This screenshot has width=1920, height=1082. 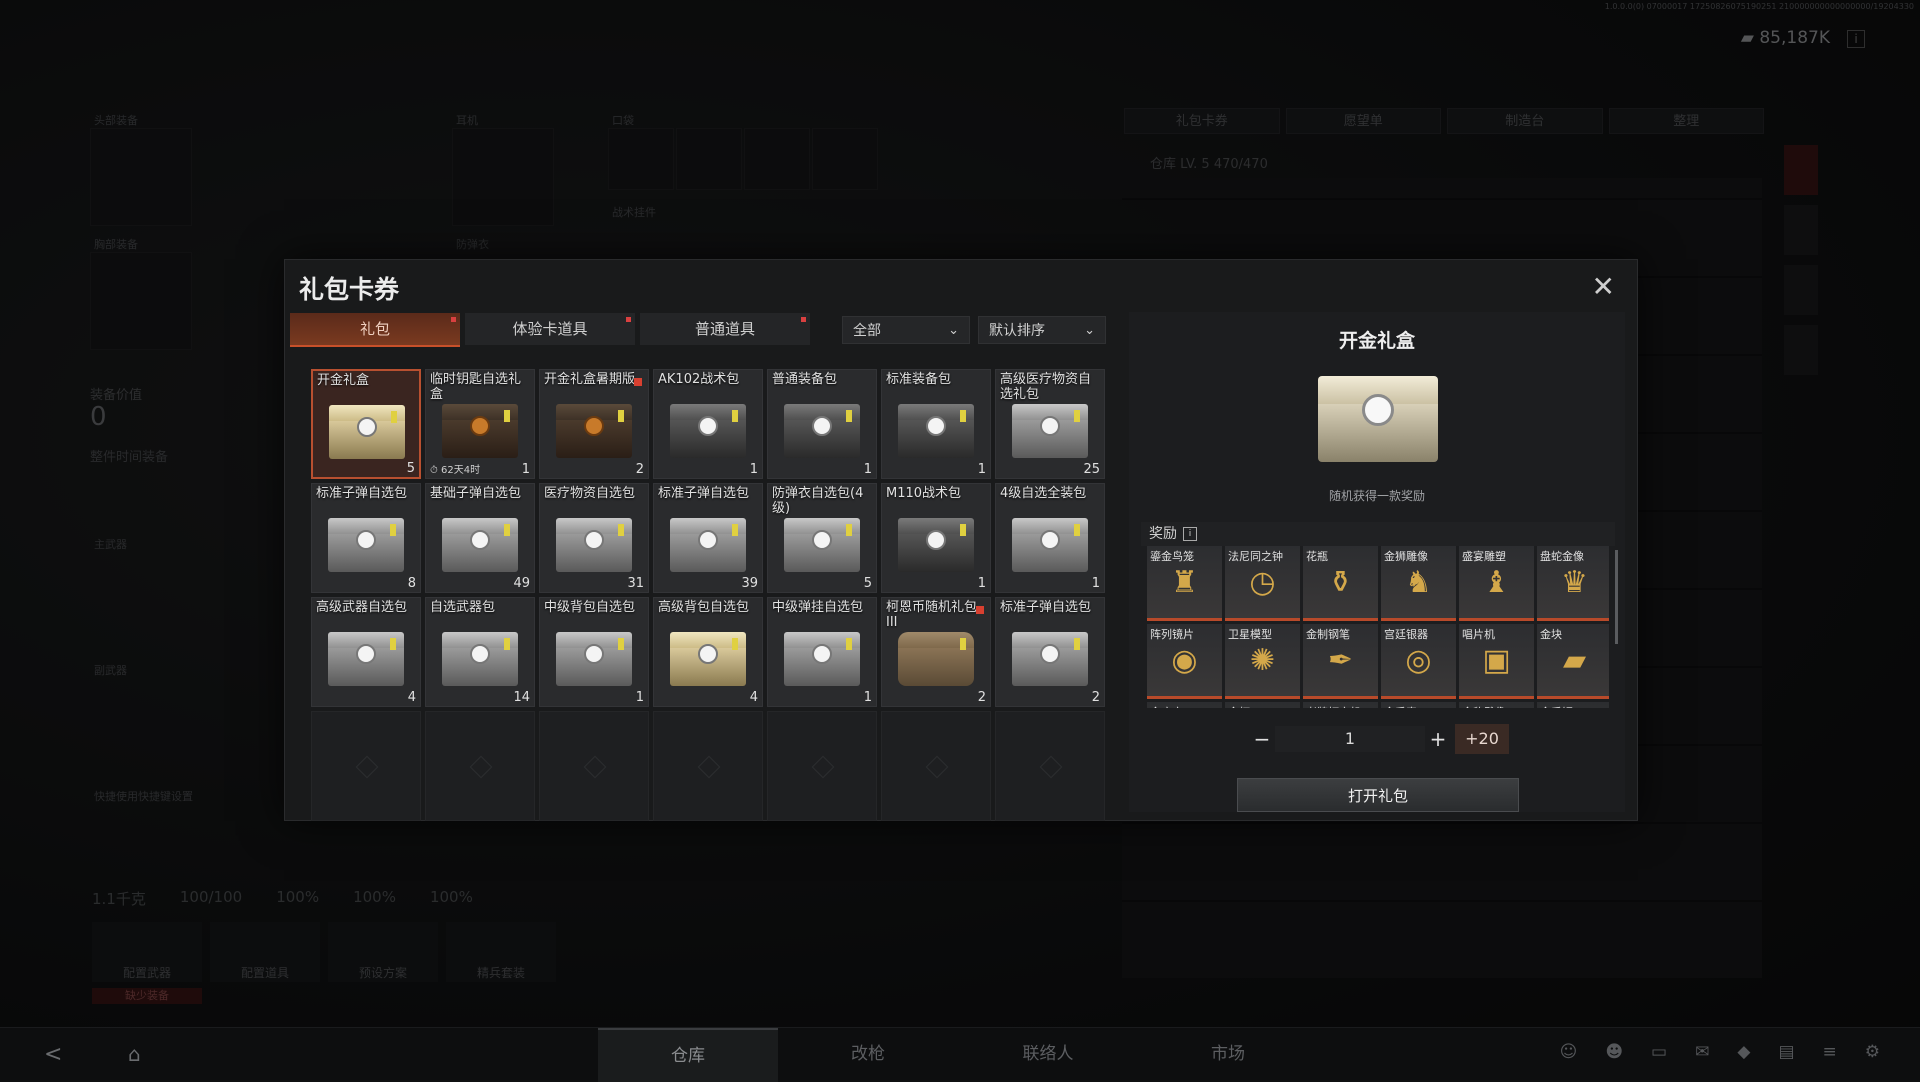 I want to click on item-slot: M110战术包 1, so click(x=936, y=538).